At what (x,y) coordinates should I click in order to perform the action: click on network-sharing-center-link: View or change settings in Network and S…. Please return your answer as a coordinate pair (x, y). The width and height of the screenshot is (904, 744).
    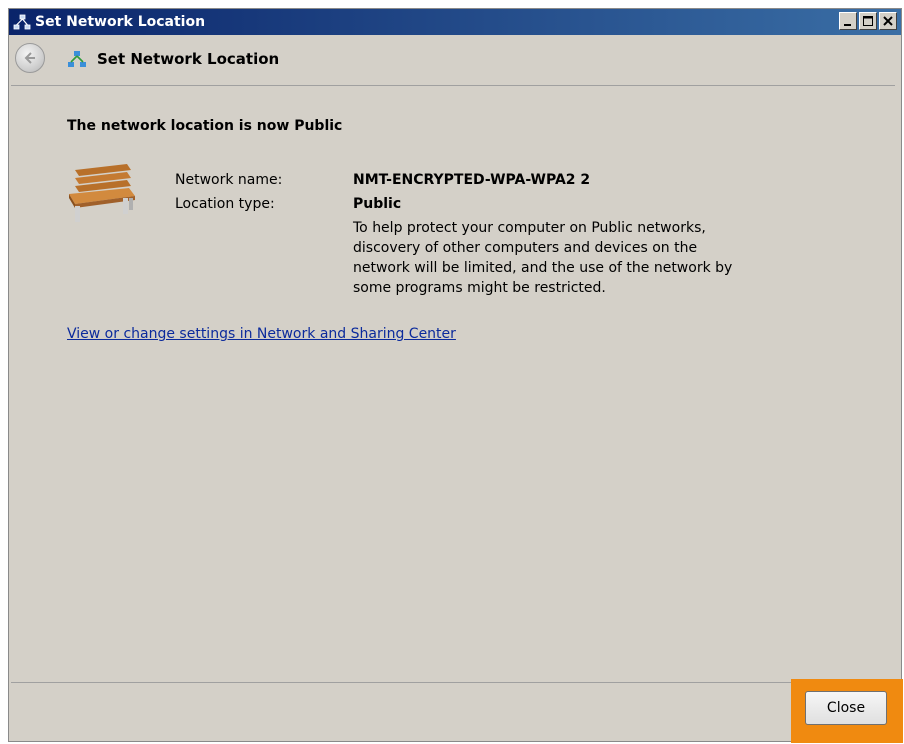
    Looking at the image, I should click on (261, 334).